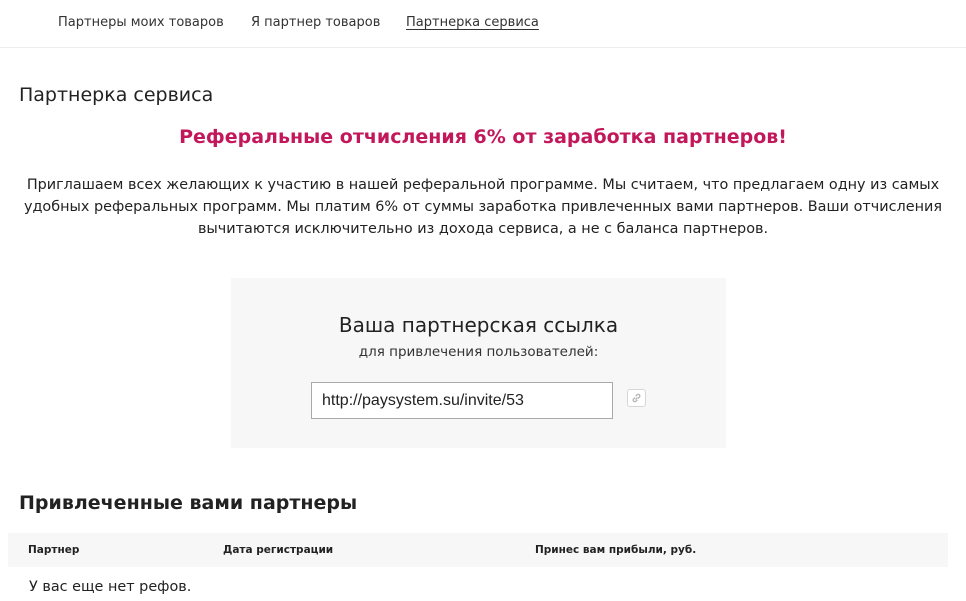 Image resolution: width=966 pixels, height=601 pixels. What do you see at coordinates (478, 325) in the screenshot?
I see `referral-link-title: Ваша партнерская ссылка` at bounding box center [478, 325].